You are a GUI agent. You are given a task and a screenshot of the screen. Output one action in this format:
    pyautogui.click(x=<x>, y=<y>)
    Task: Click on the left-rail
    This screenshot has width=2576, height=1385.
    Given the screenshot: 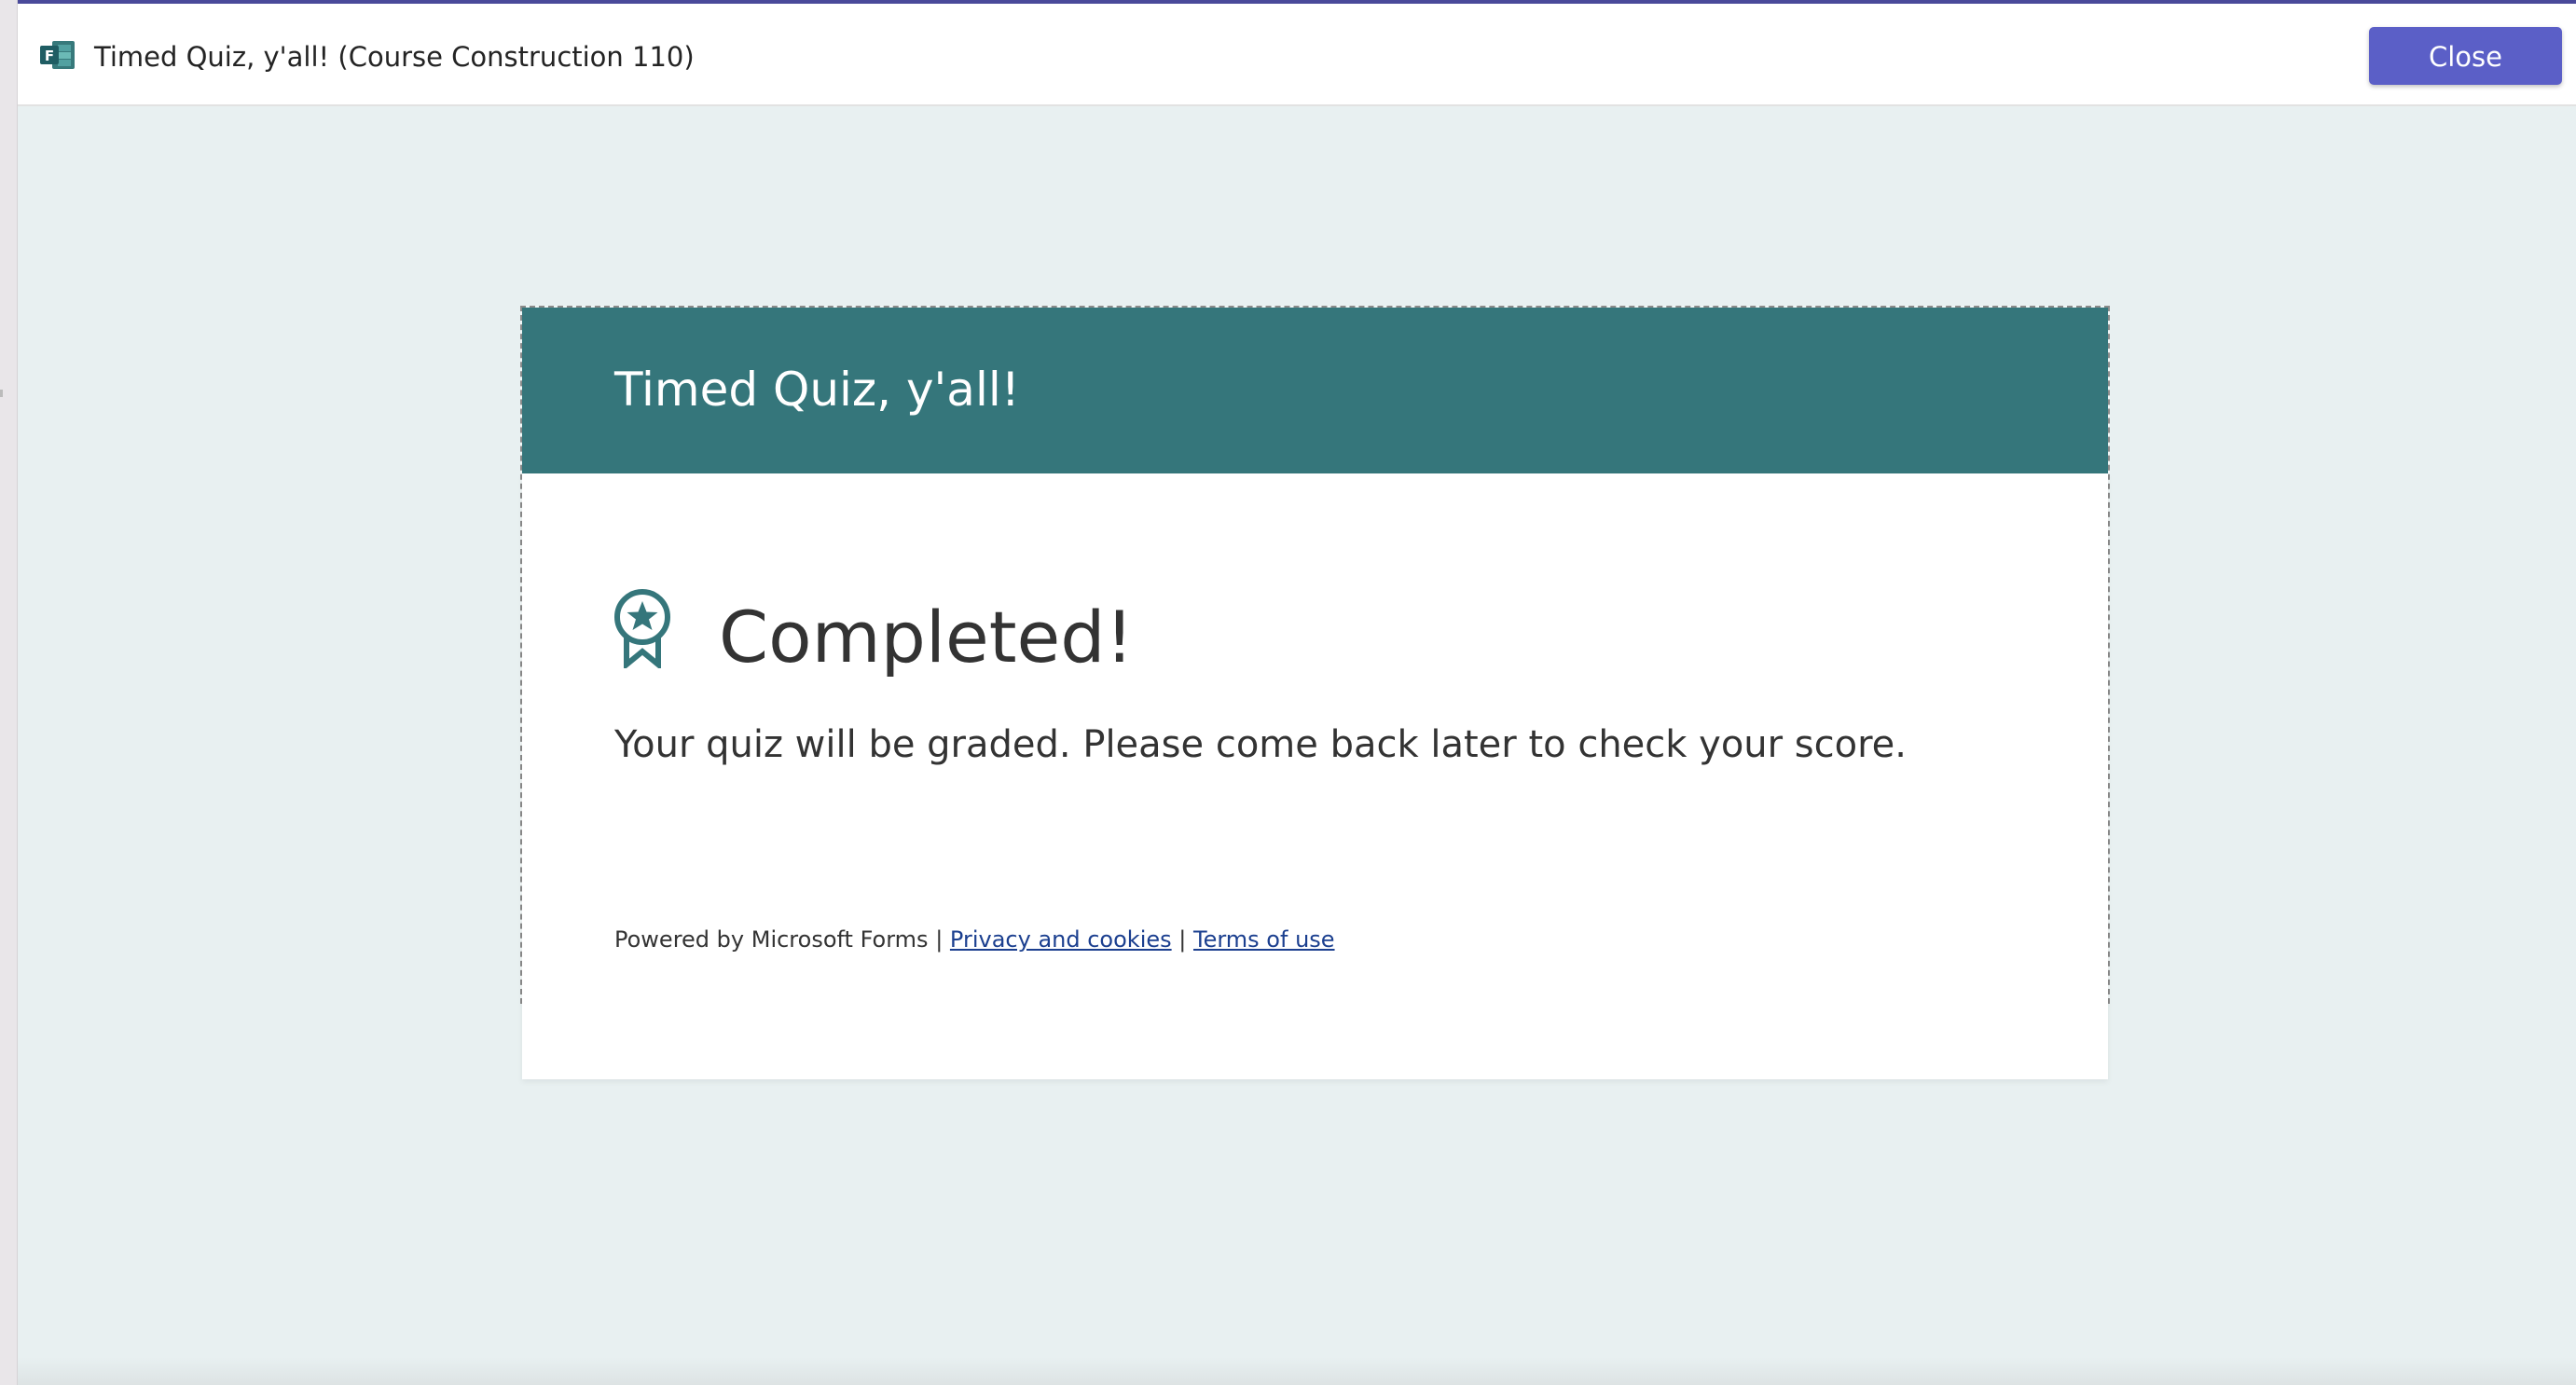 What is the action you would take?
    pyautogui.click(x=9, y=692)
    